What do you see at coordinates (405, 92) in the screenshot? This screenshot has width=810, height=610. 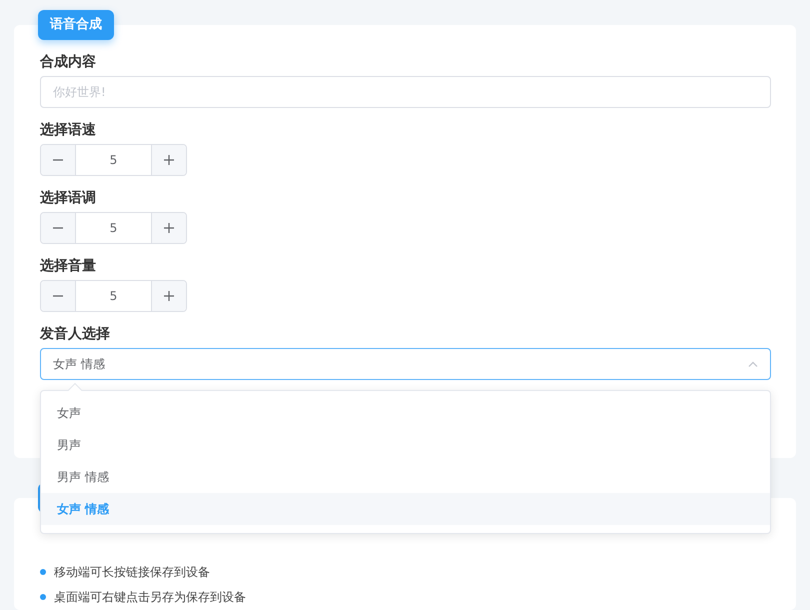 I see `text-input-field: 你好世界!` at bounding box center [405, 92].